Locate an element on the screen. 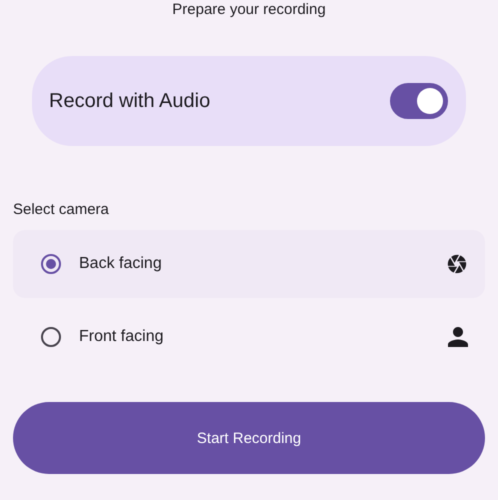 This screenshot has height=500, width=498. screen-title: Prepare your recording is located at coordinates (249, 10).